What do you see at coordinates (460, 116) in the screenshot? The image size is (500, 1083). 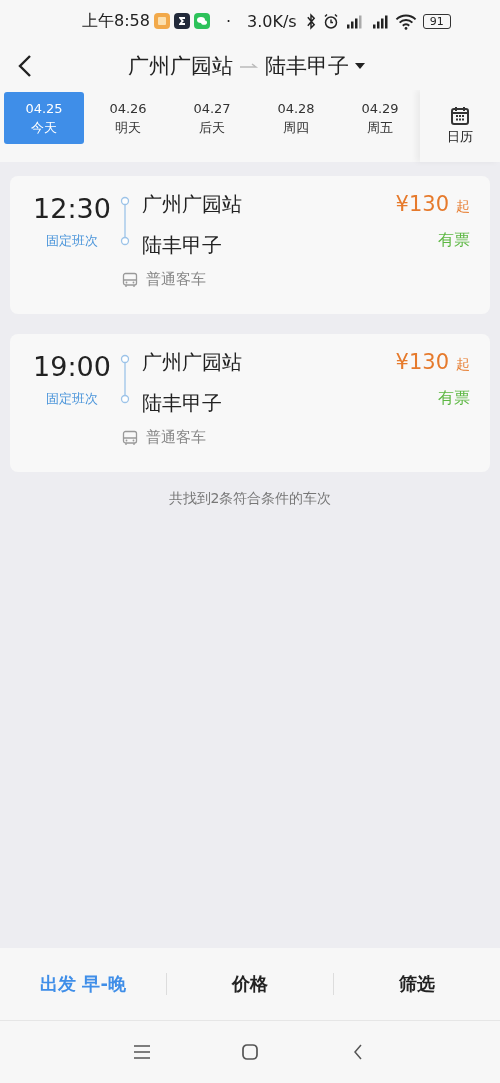 I see `calendar-icon` at bounding box center [460, 116].